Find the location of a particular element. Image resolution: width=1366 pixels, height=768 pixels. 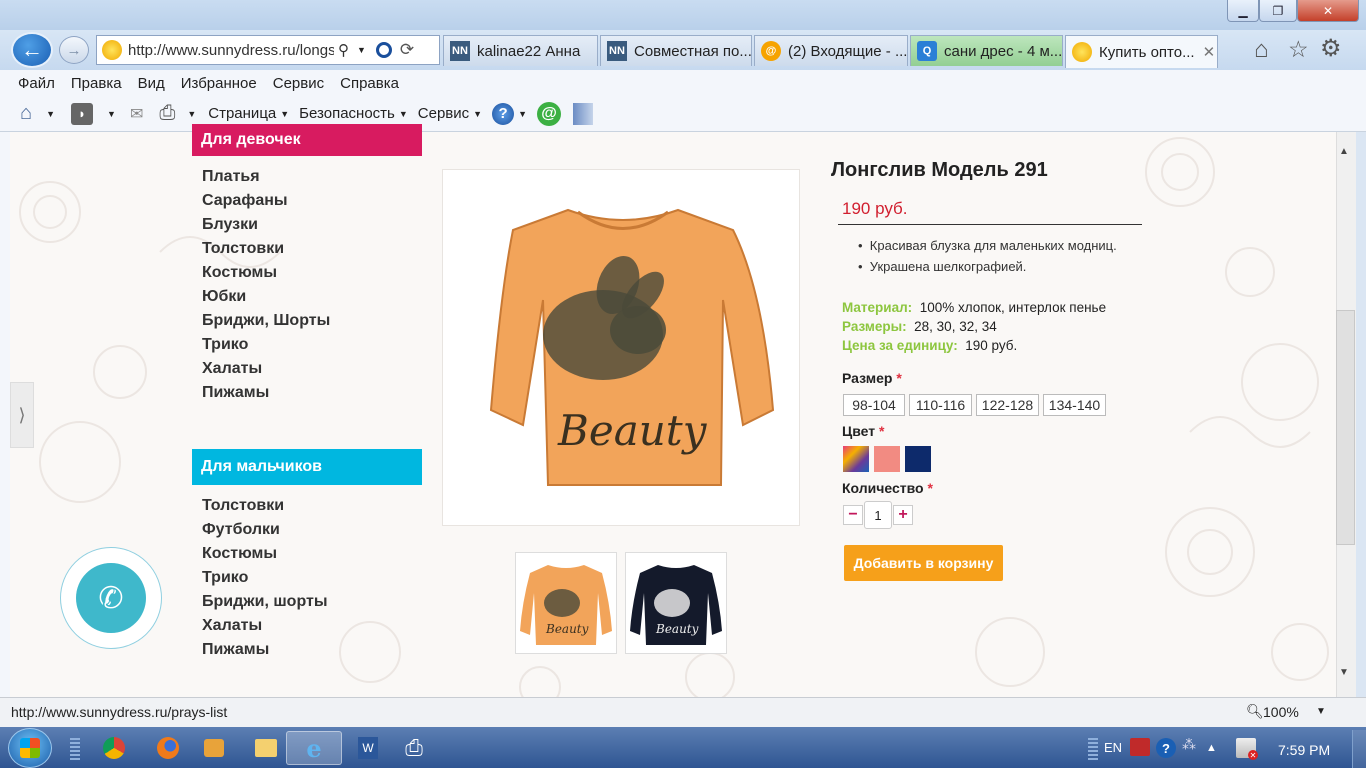

tab-kalinae22: NN kalinae22 Анна is located at coordinates (520, 50).